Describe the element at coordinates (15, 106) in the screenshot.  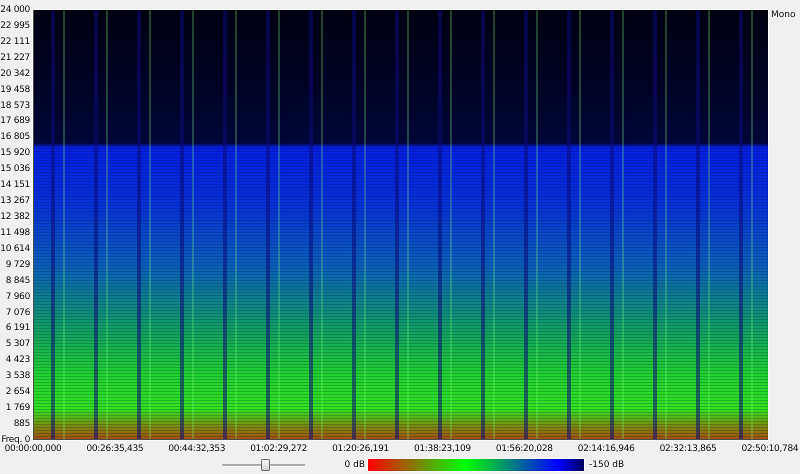
I see `y-axis-label: 18 573` at that location.